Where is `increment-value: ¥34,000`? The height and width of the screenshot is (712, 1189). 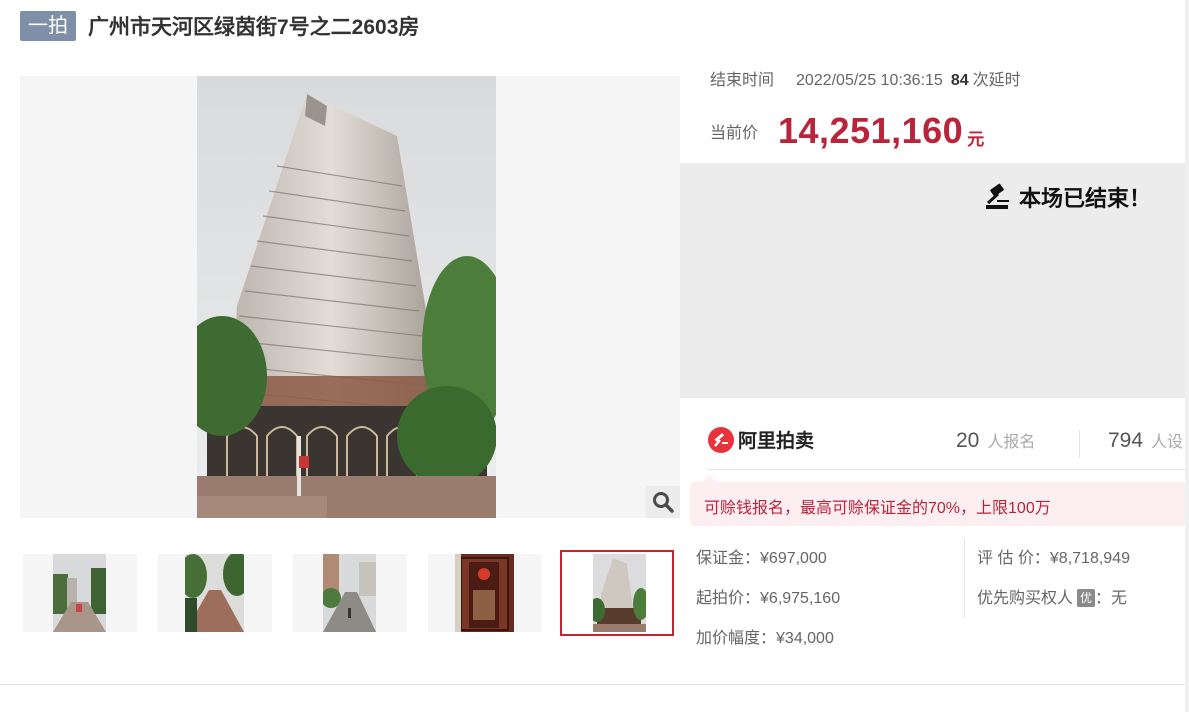 increment-value: ¥34,000 is located at coordinates (805, 638).